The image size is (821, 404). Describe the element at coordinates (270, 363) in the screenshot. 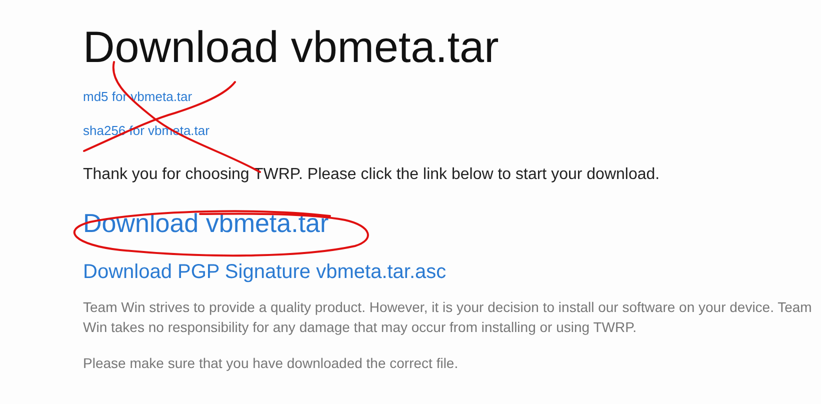

I see `notice-text: Please make sure that you have downloaded the correct file.` at that location.